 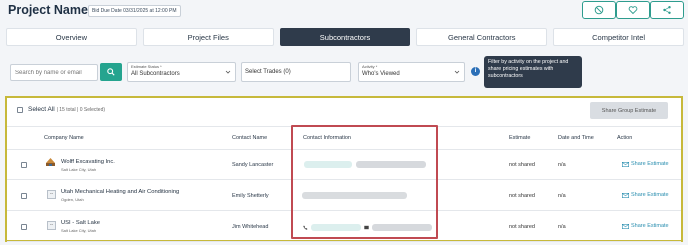 I want to click on contact-information-highlight, so click(x=364, y=182).